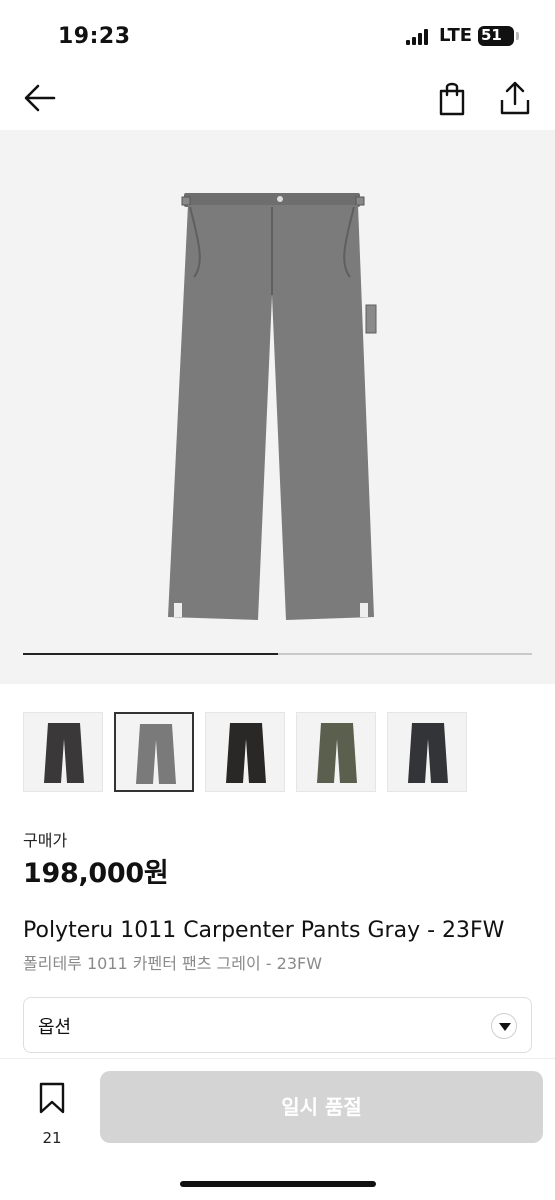 The width and height of the screenshot is (555, 1200). I want to click on battery-level: 51, so click(491, 35).